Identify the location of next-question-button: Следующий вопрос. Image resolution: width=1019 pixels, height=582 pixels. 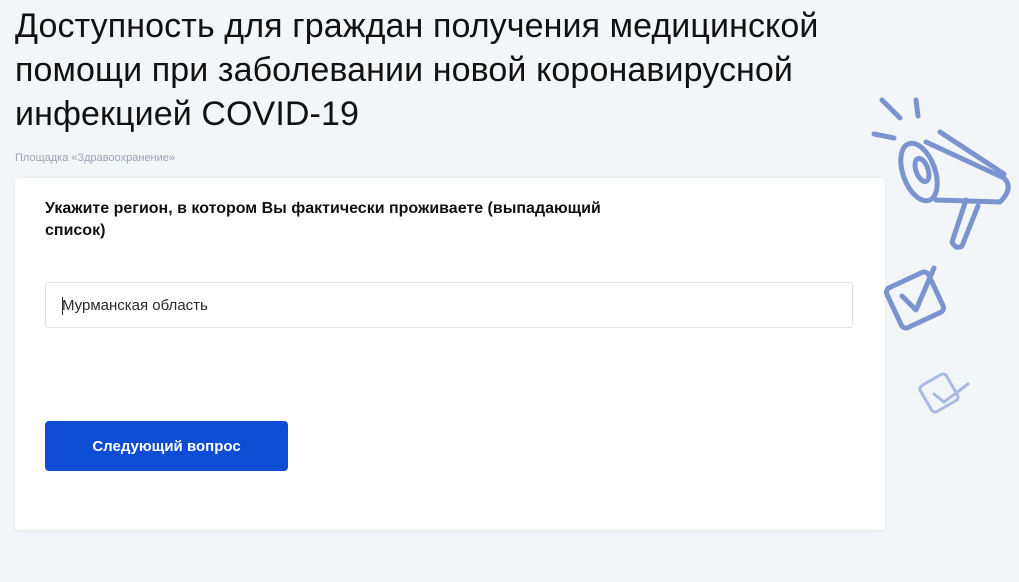
(166, 446).